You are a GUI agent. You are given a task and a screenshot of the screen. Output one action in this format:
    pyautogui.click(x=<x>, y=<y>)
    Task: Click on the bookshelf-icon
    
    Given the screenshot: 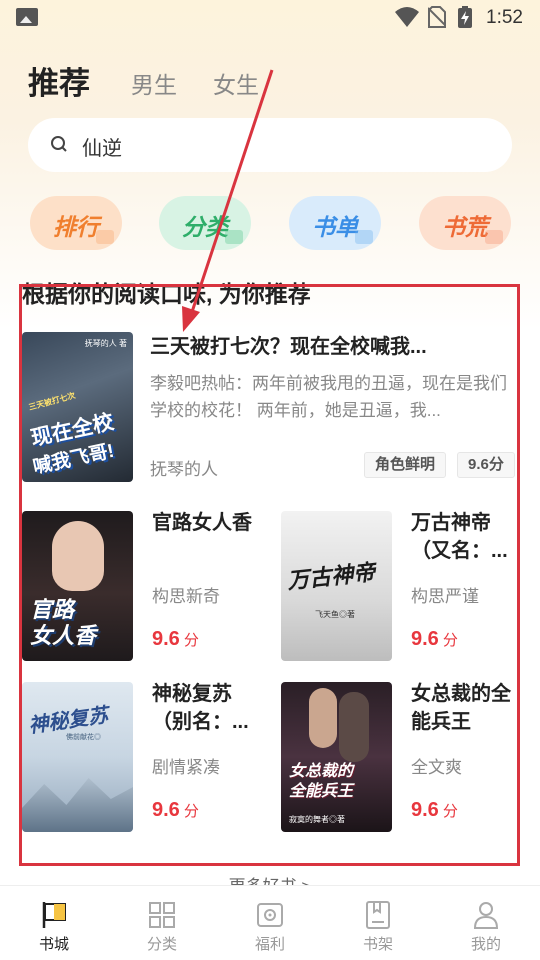 What is the action you would take?
    pyautogui.click(x=378, y=915)
    